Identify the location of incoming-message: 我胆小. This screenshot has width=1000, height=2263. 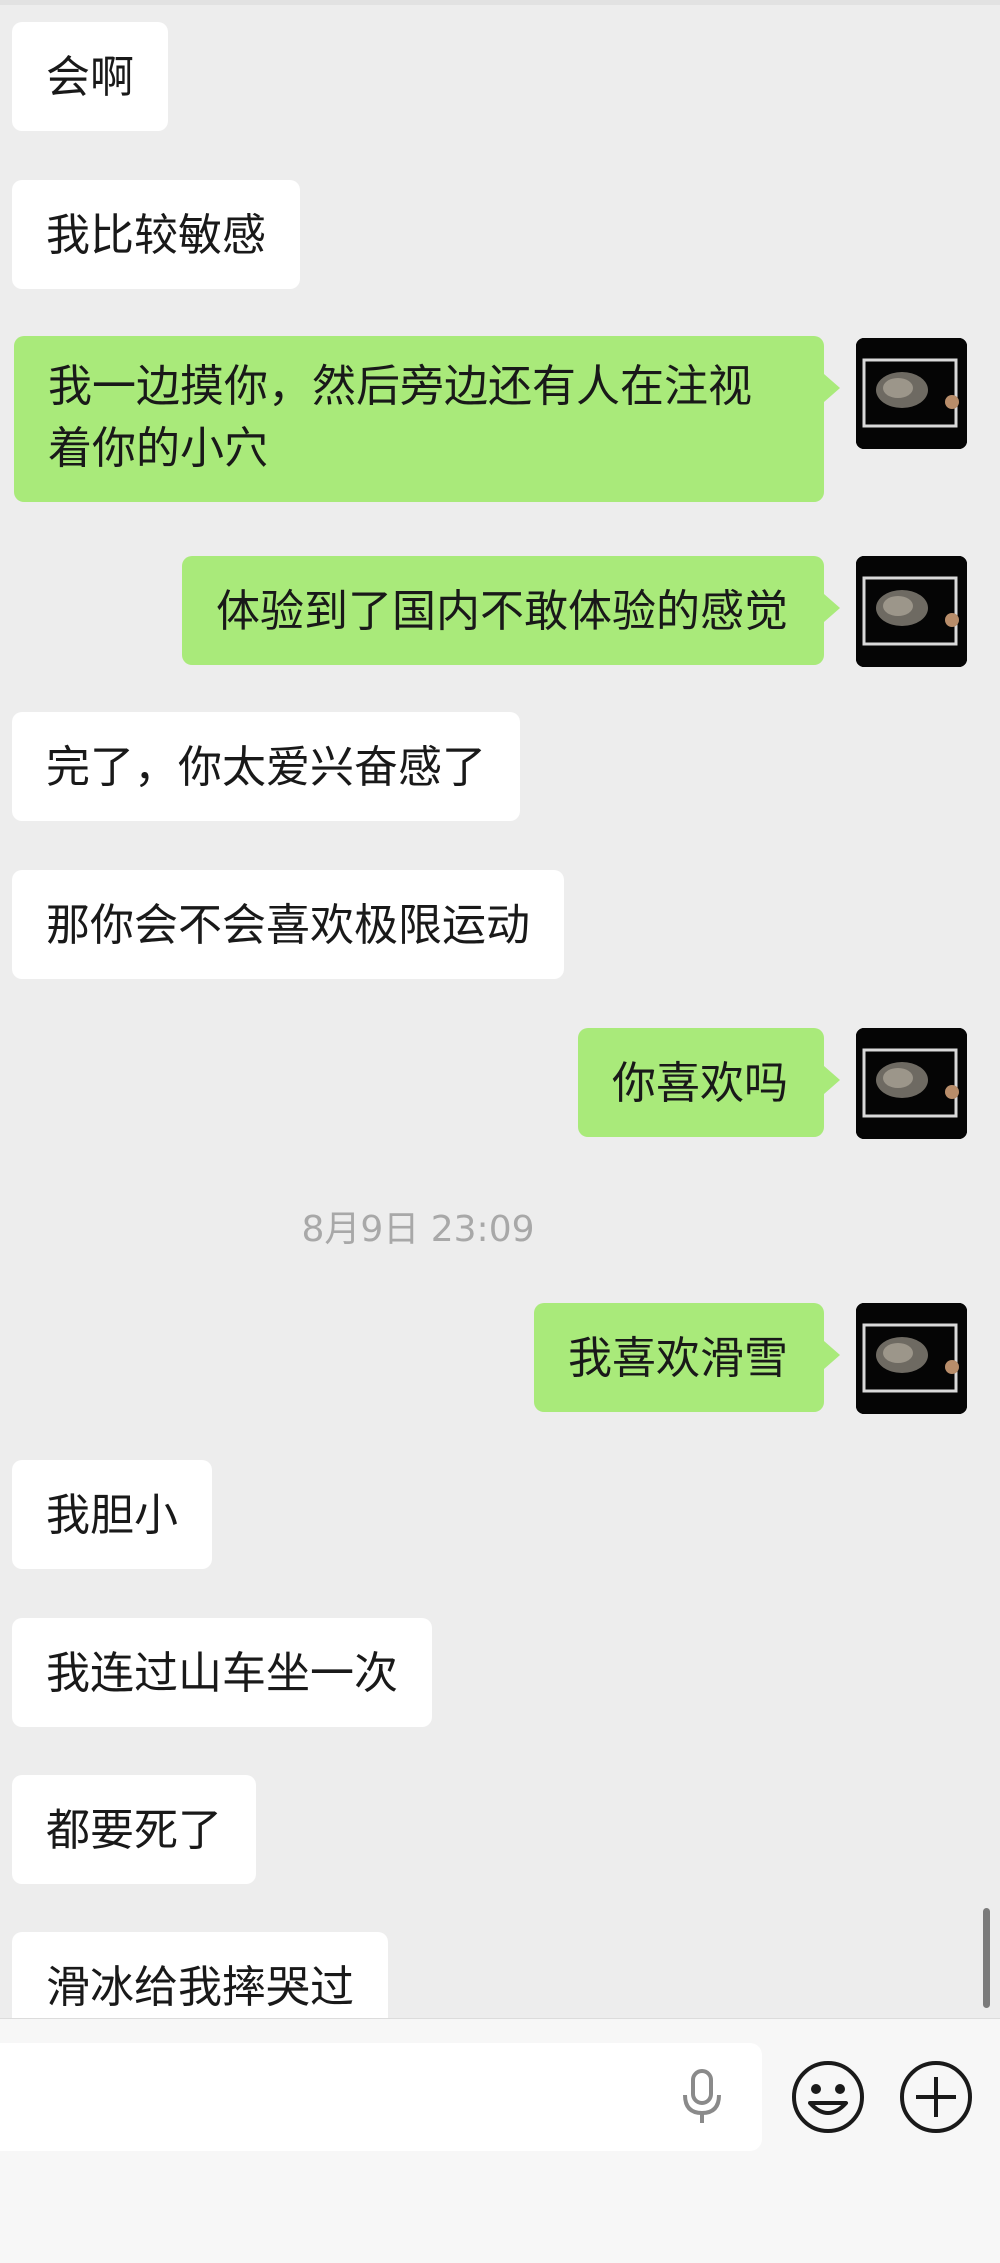
(112, 1514).